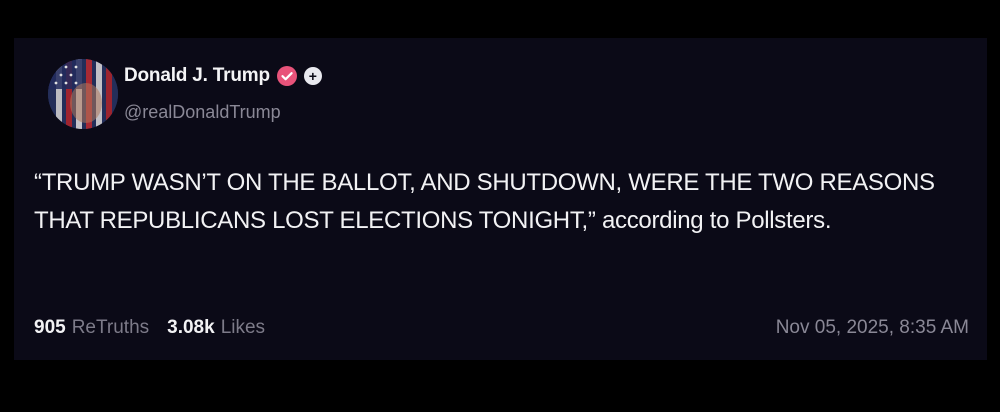  Describe the element at coordinates (243, 327) in the screenshot. I see `likes-label: Likes` at that location.